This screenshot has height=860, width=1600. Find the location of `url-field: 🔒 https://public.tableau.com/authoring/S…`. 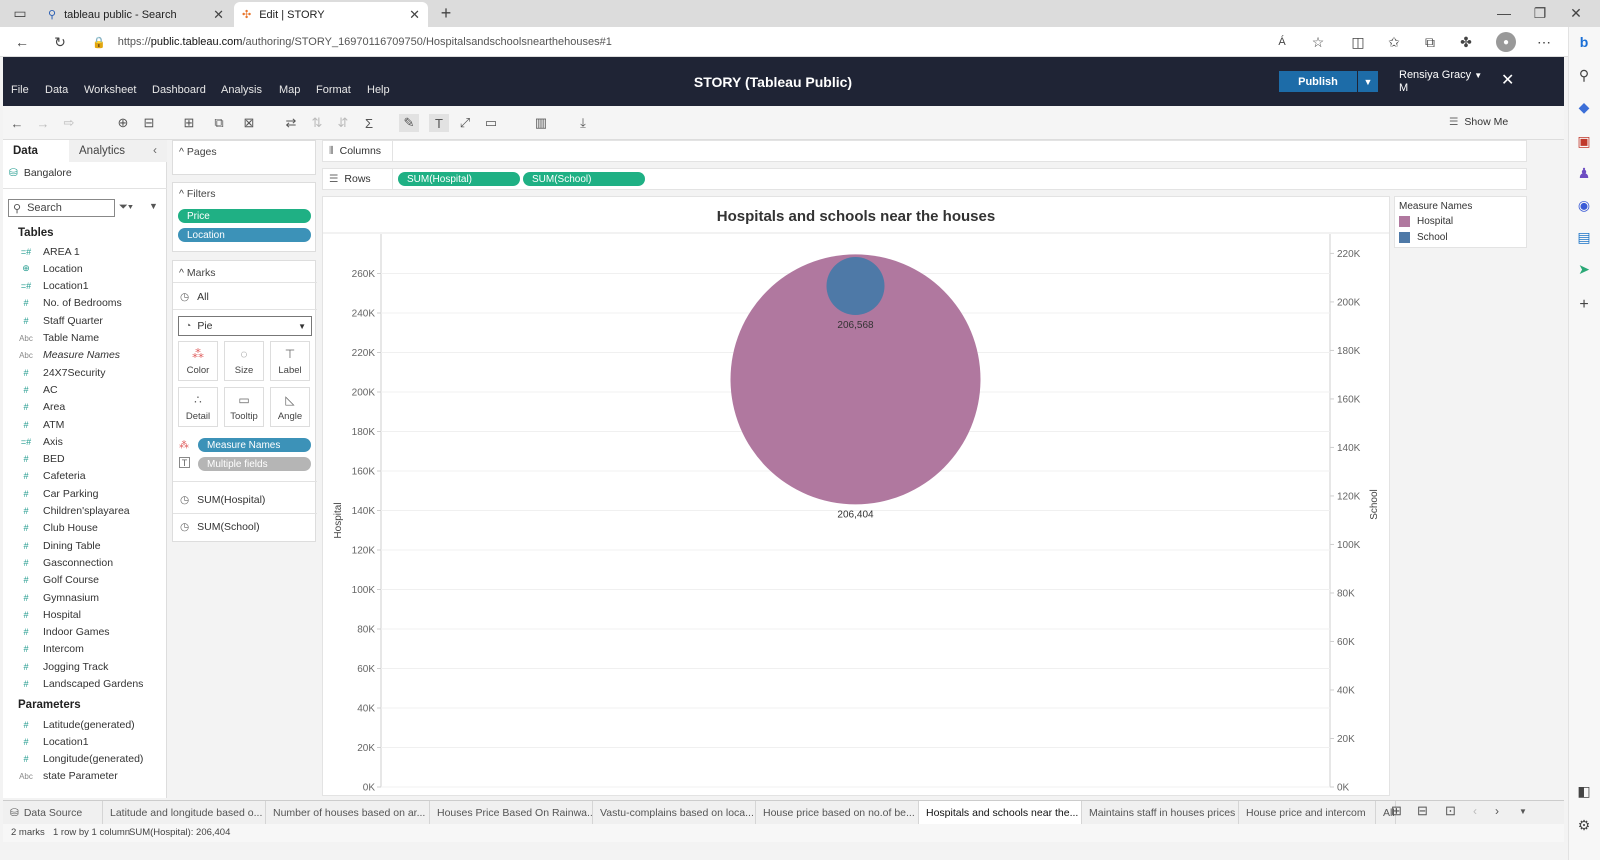

url-field: 🔒 https://public.tableau.com/authoring/S… is located at coordinates (712, 42).